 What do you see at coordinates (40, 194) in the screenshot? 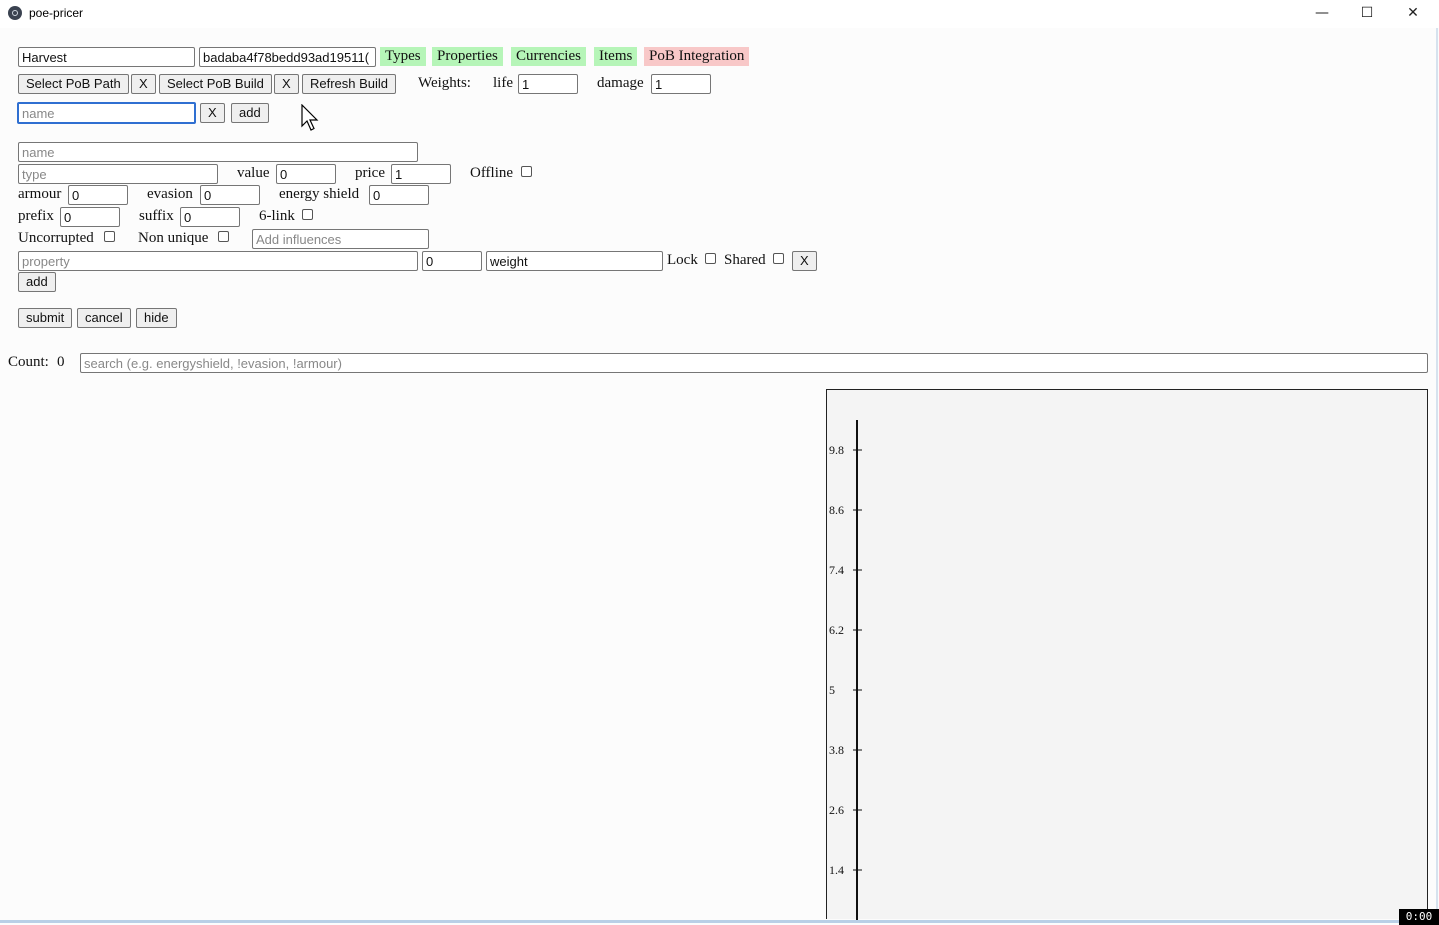
I see `armour-label: armour` at bounding box center [40, 194].